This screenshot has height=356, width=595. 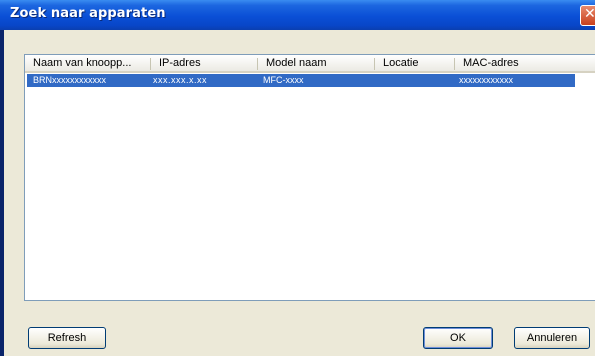 What do you see at coordinates (204, 64) in the screenshot?
I see `column-header-ip: IP-adres` at bounding box center [204, 64].